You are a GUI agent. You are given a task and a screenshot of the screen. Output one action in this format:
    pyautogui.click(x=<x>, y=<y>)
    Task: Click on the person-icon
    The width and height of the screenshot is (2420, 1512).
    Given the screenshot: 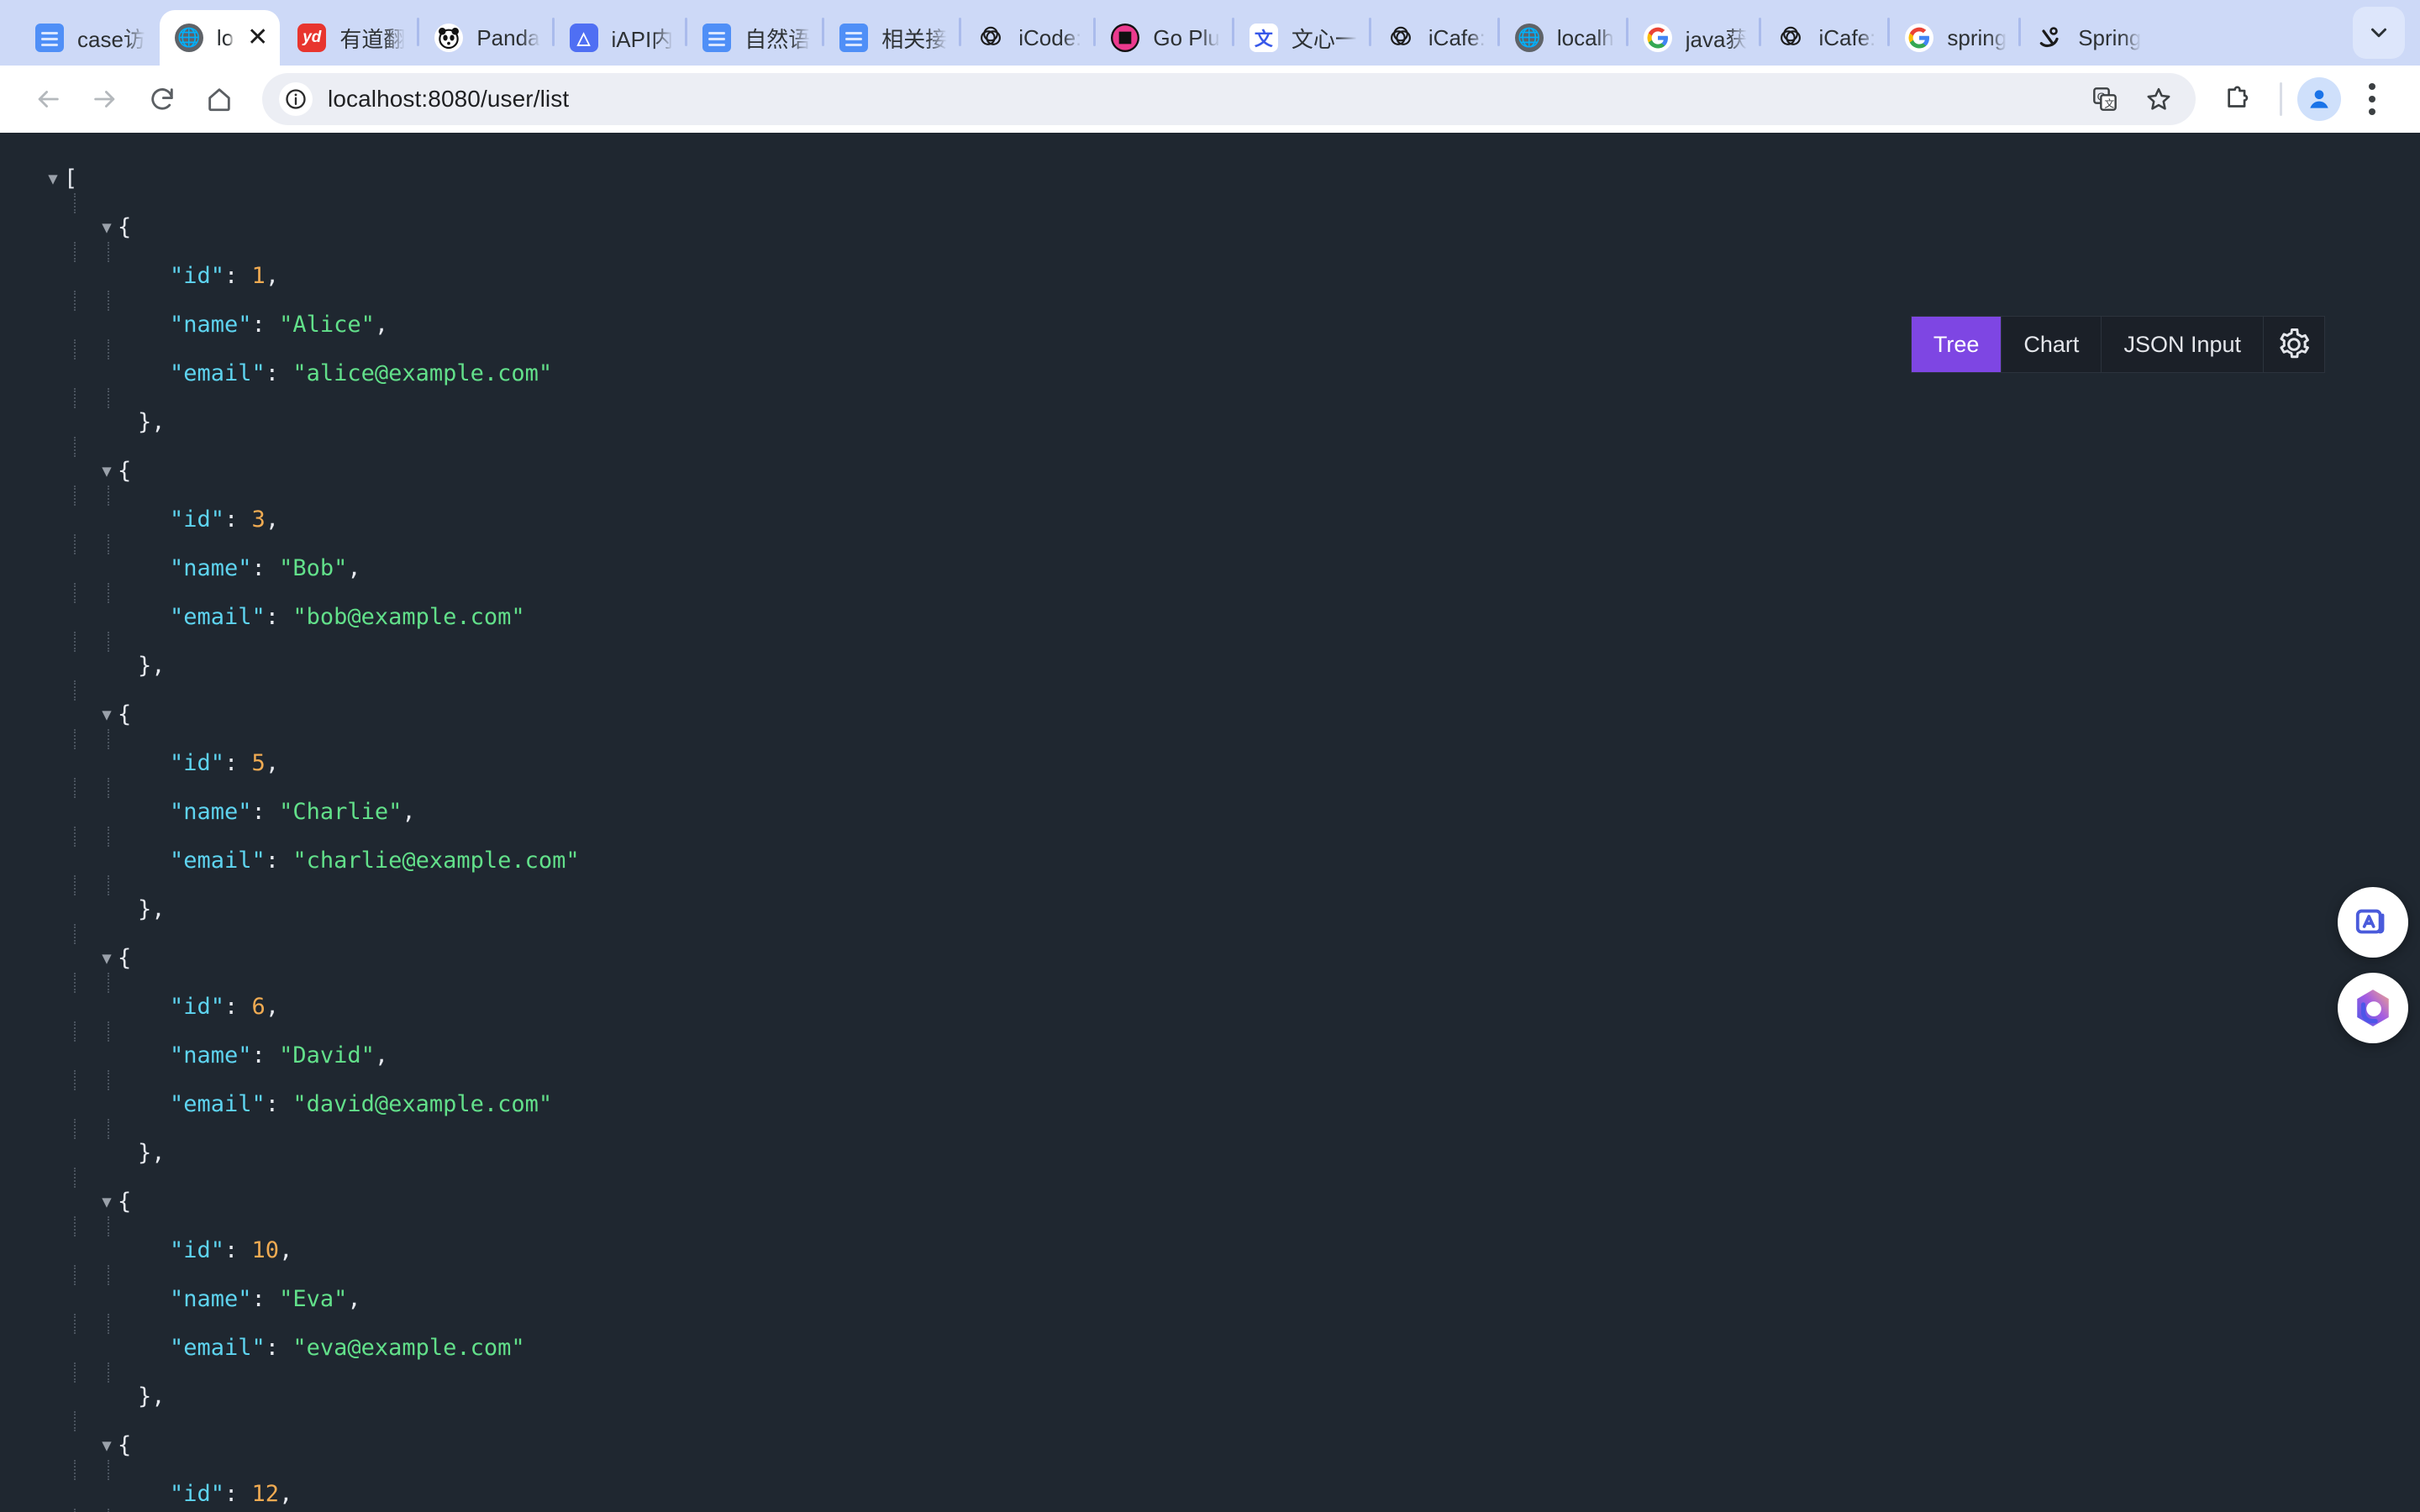 What is the action you would take?
    pyautogui.click(x=2319, y=99)
    